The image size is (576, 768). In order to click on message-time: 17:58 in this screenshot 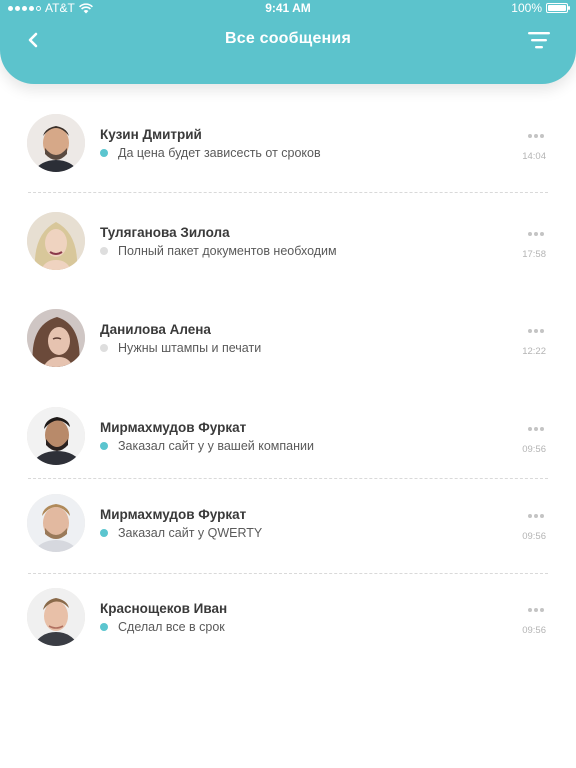, I will do `click(534, 254)`.